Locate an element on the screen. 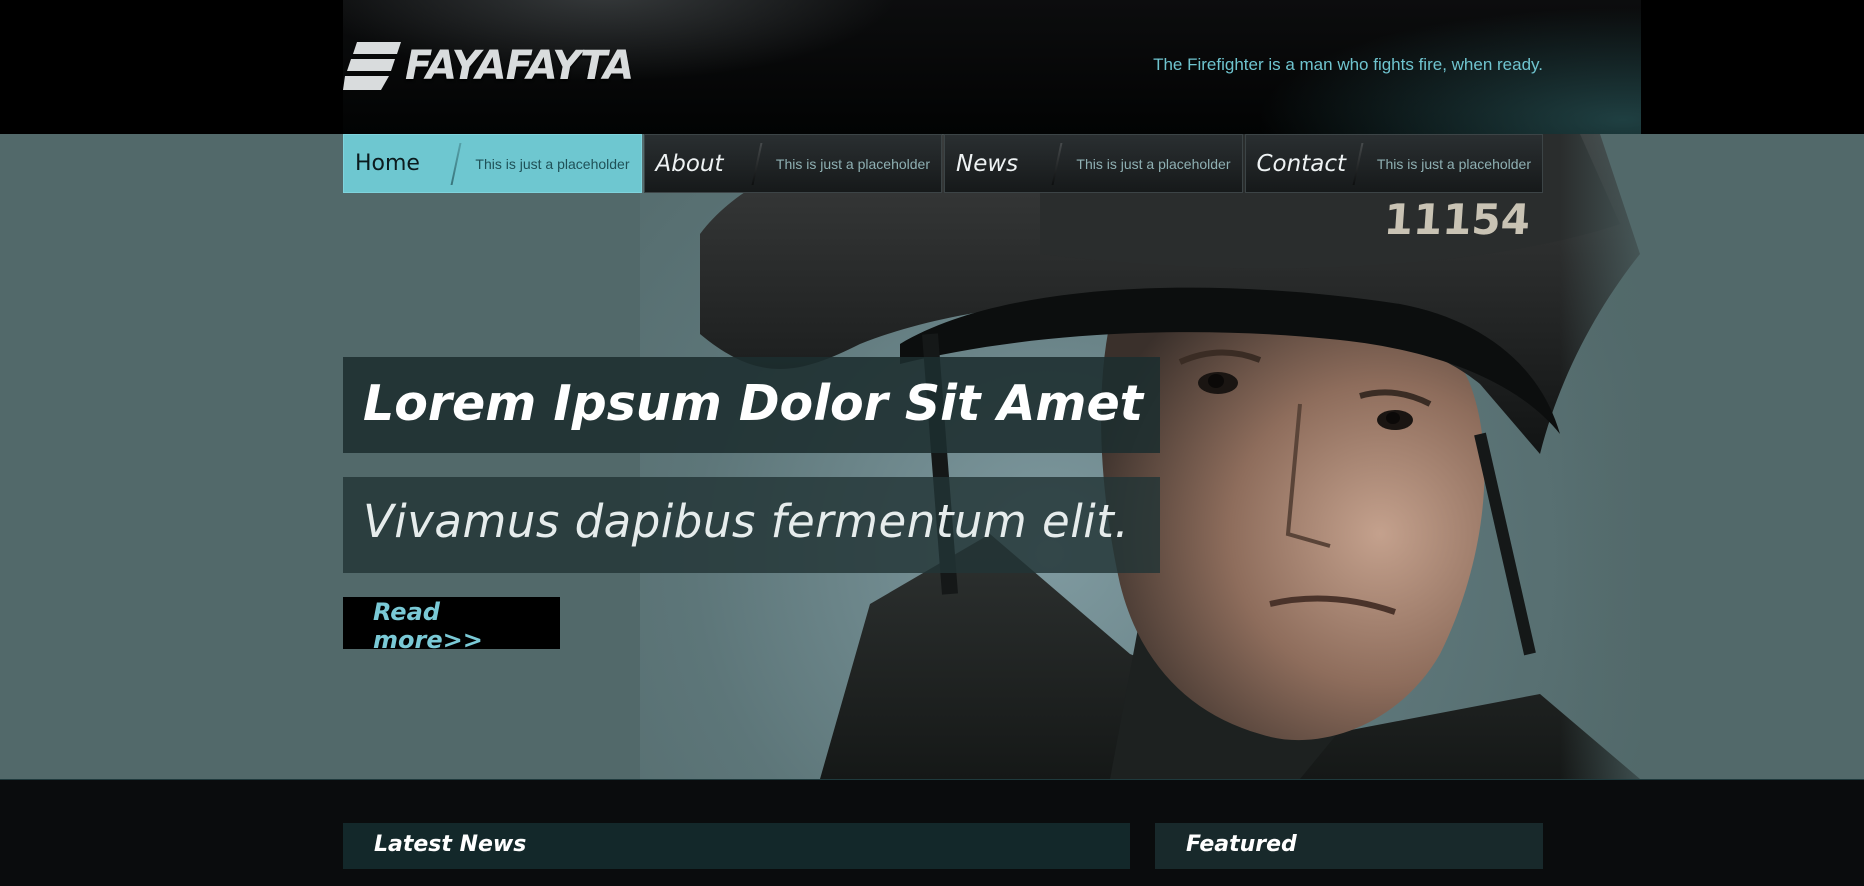  featured-header: Featured is located at coordinates (1349, 846).